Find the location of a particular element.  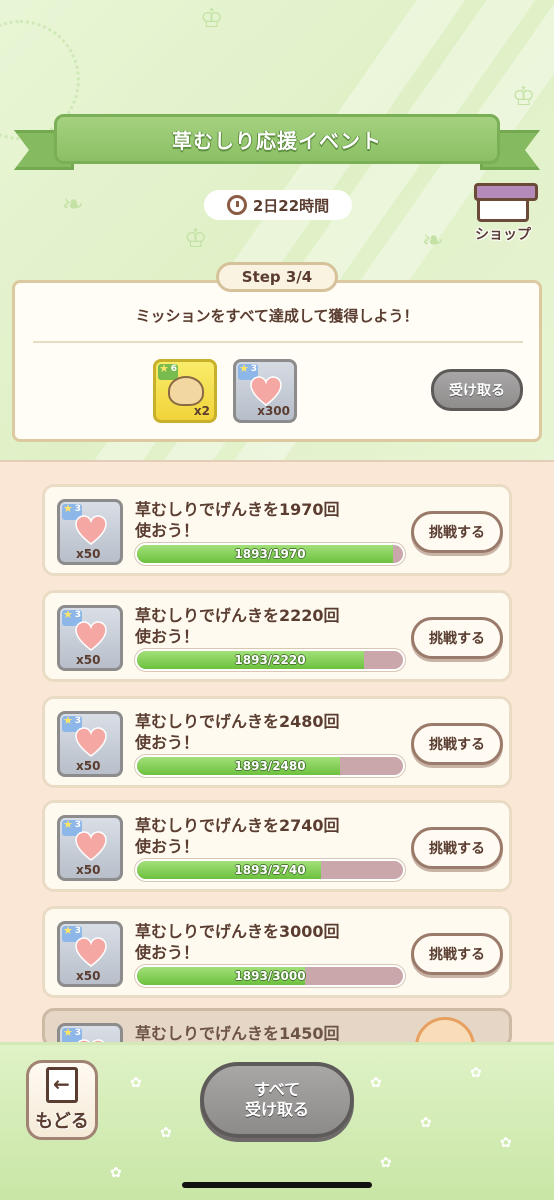

progress-text: 1893/1970 is located at coordinates (270, 554).